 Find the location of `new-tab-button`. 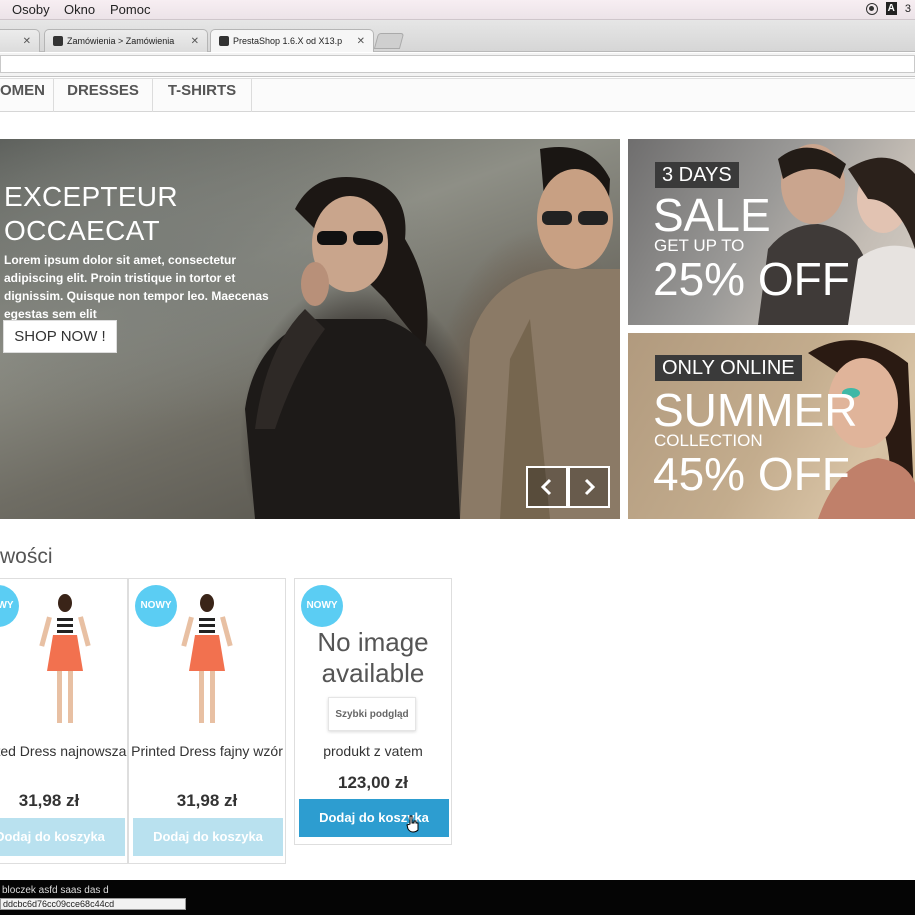

new-tab-button is located at coordinates (389, 41).